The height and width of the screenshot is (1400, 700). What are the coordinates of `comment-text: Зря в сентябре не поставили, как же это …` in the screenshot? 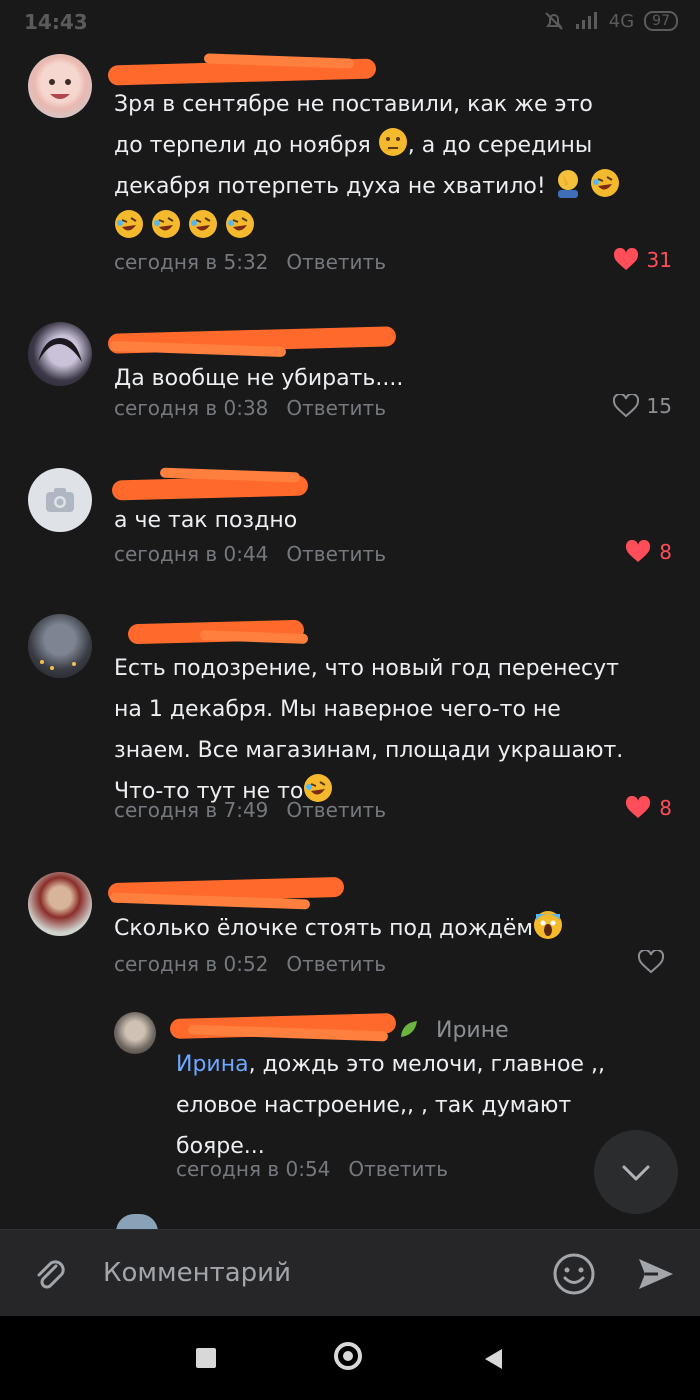 It's located at (394, 166).